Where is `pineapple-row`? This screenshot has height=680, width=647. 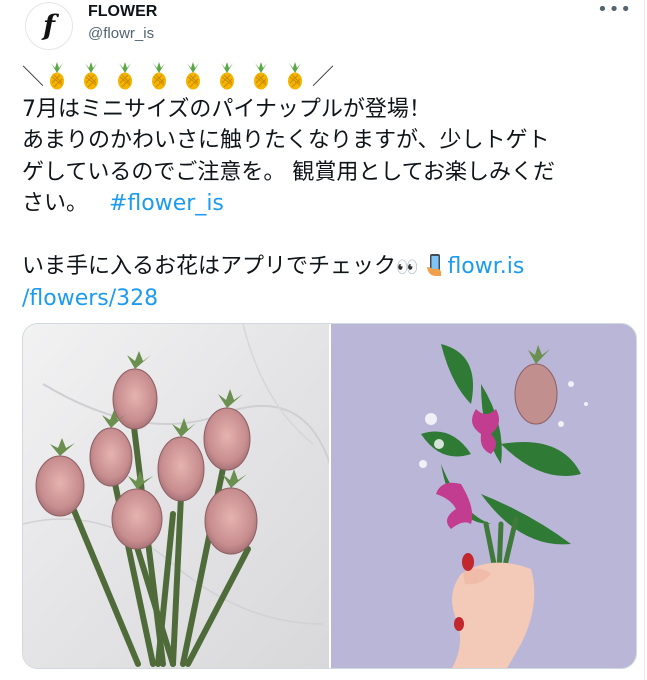
pineapple-row is located at coordinates (176, 76).